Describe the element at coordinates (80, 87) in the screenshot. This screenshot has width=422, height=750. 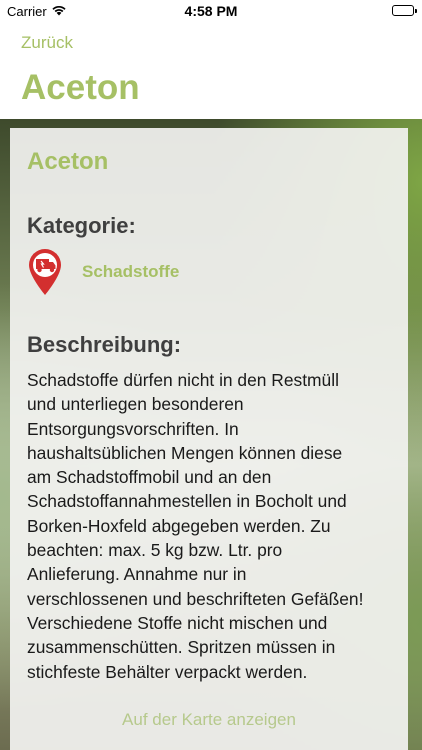
I see `page-title: Aceton` at that location.